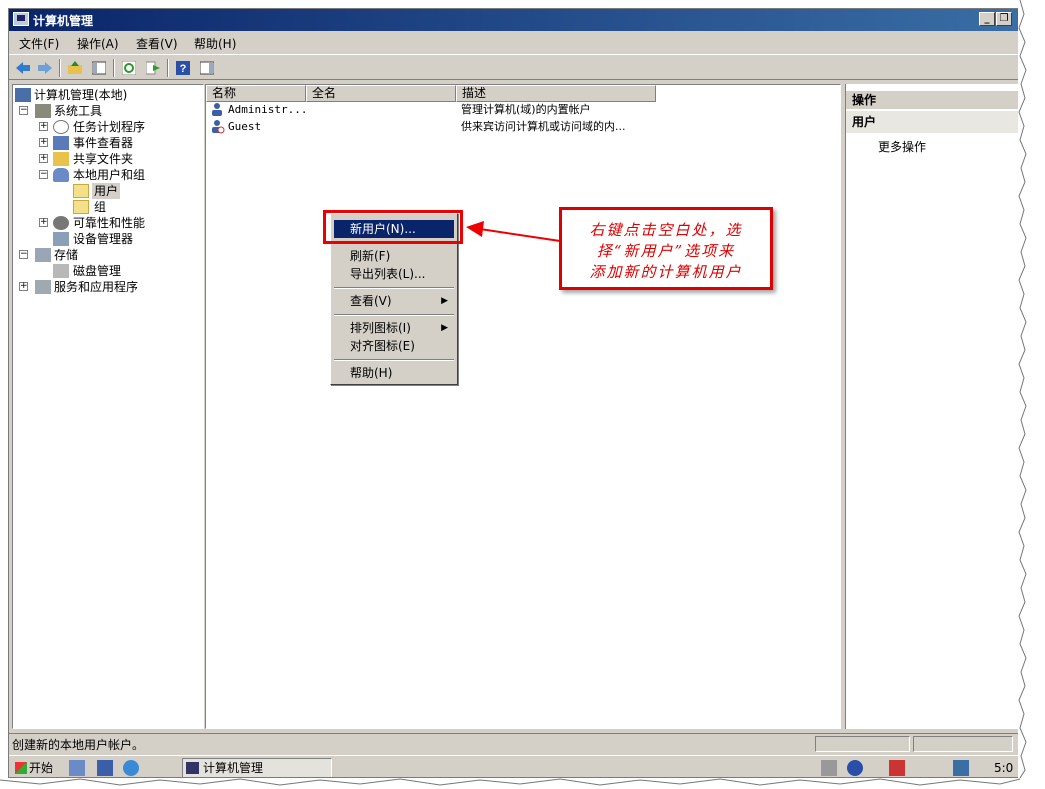 This screenshot has width=1045, height=789. Describe the element at coordinates (61, 143) in the screenshot. I see `event-viewer-icon` at that location.